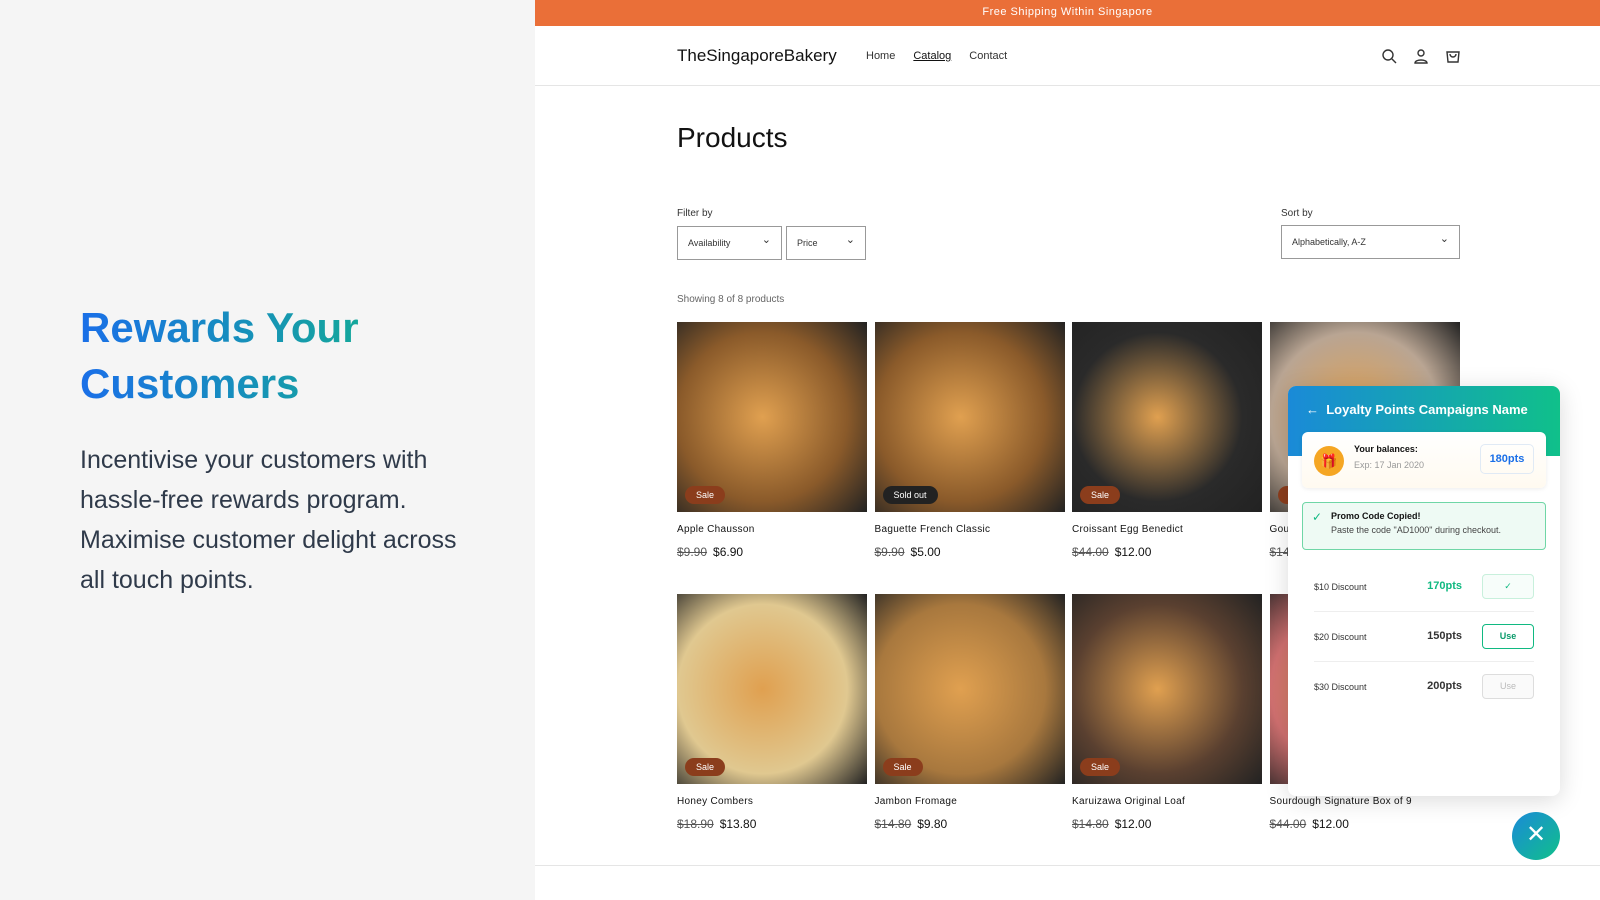  What do you see at coordinates (910, 495) in the screenshot?
I see `product-badge: Sold out` at bounding box center [910, 495].